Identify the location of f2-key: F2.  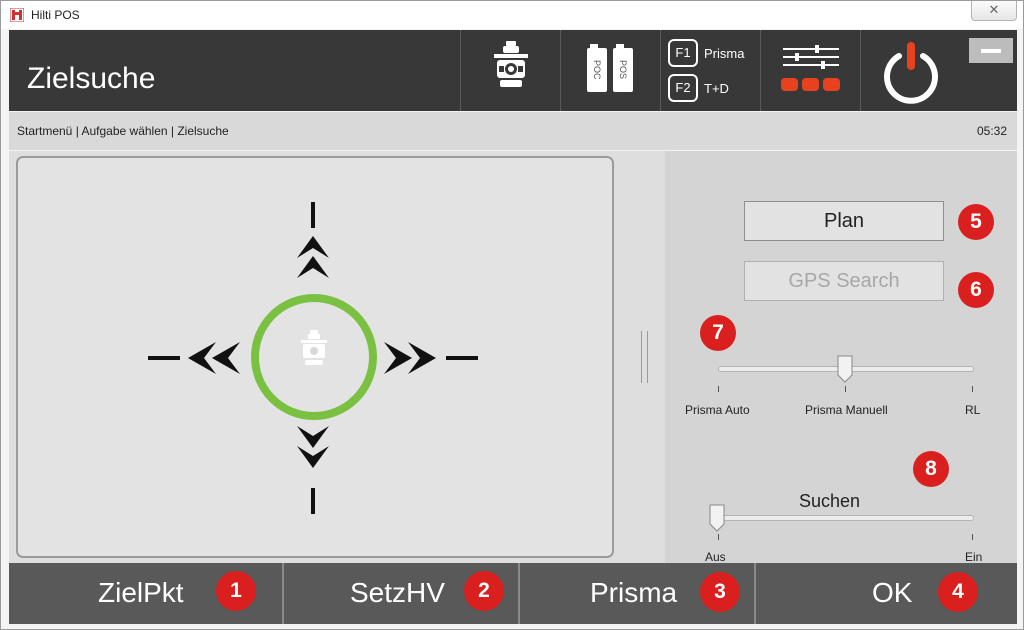
(683, 88).